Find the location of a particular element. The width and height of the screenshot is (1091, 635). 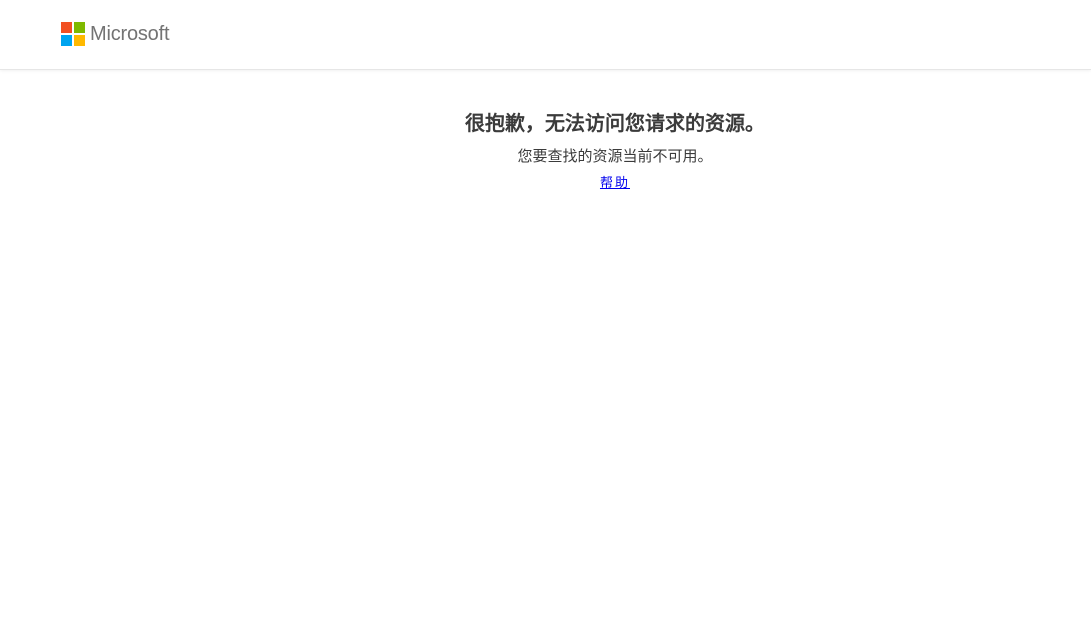

logo-green-square is located at coordinates (79, 27).